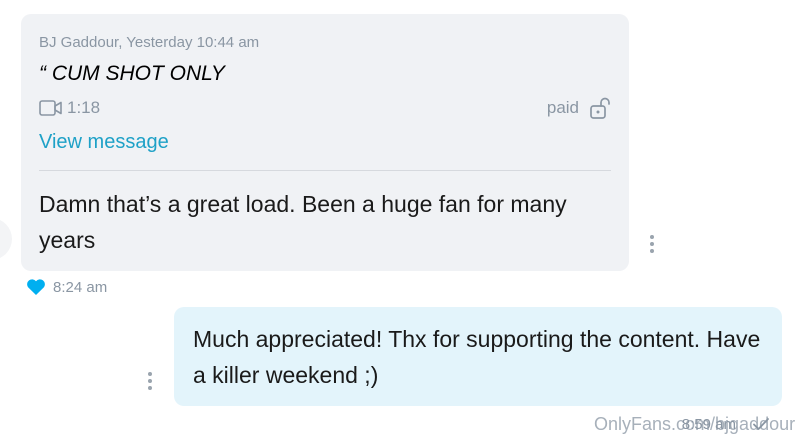  I want to click on heart-icon, so click(36, 287).